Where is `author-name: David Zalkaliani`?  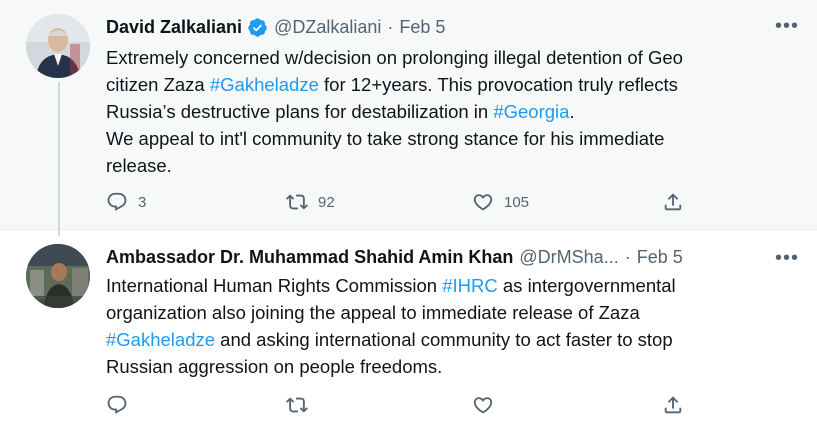 author-name: David Zalkaliani is located at coordinates (174, 27).